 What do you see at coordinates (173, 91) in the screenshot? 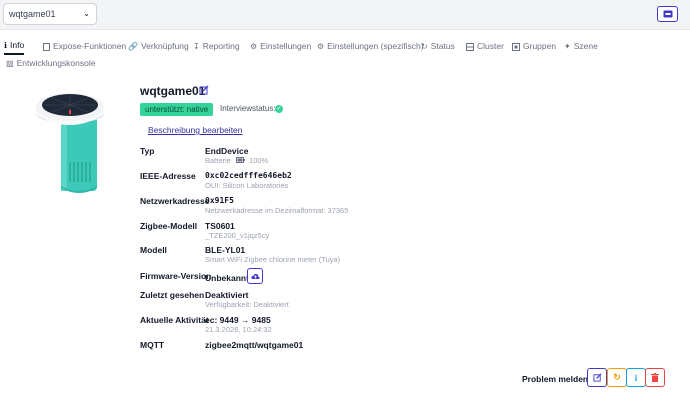
I see `device-title: wqtgame01` at bounding box center [173, 91].